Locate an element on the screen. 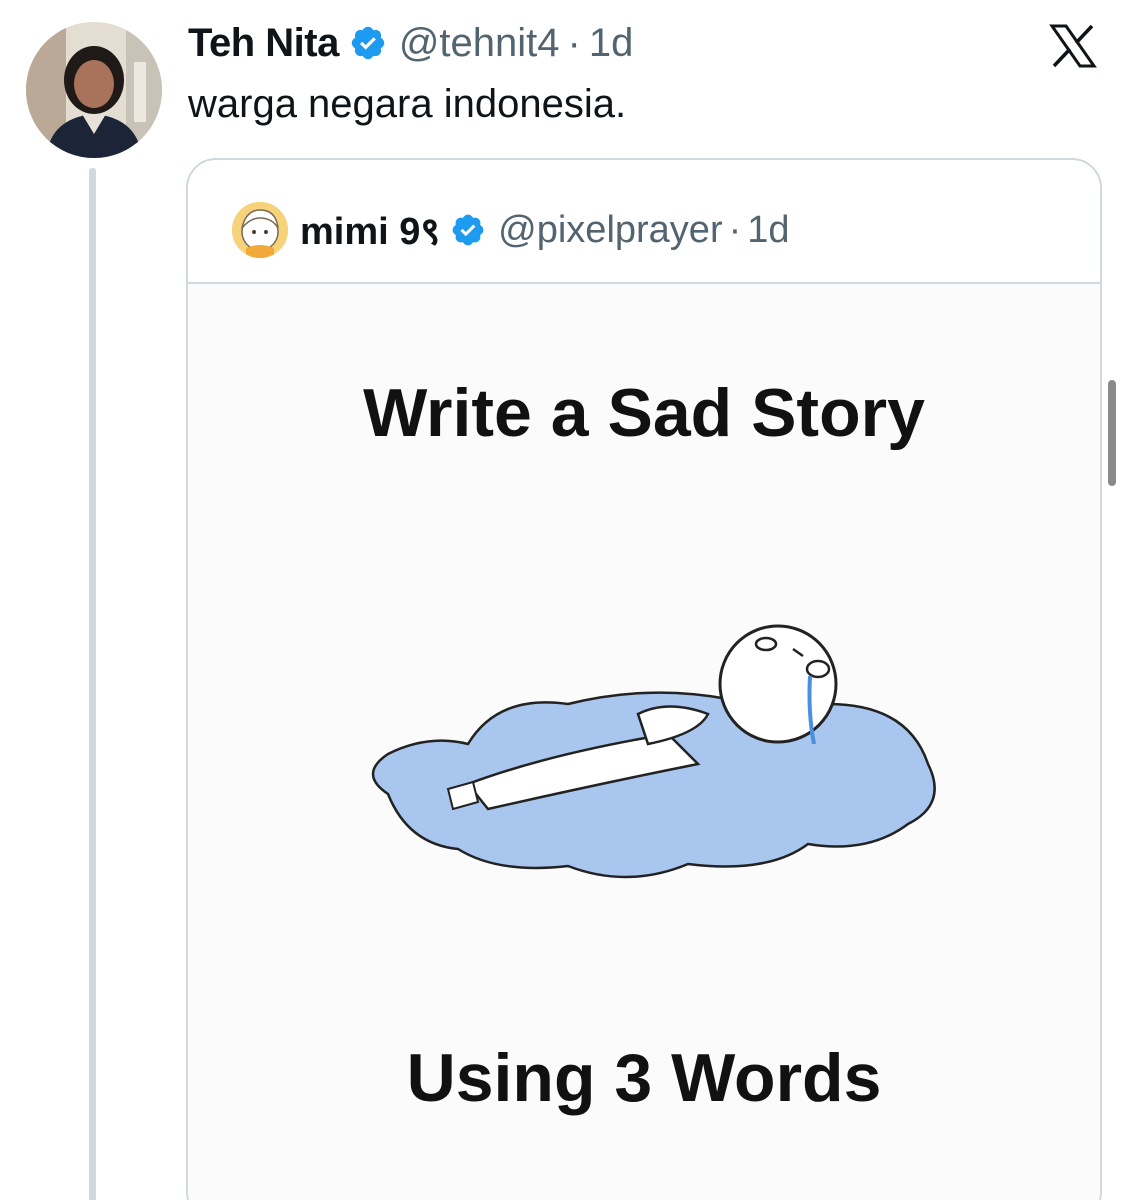  tweet-time: 1d is located at coordinates (611, 43).